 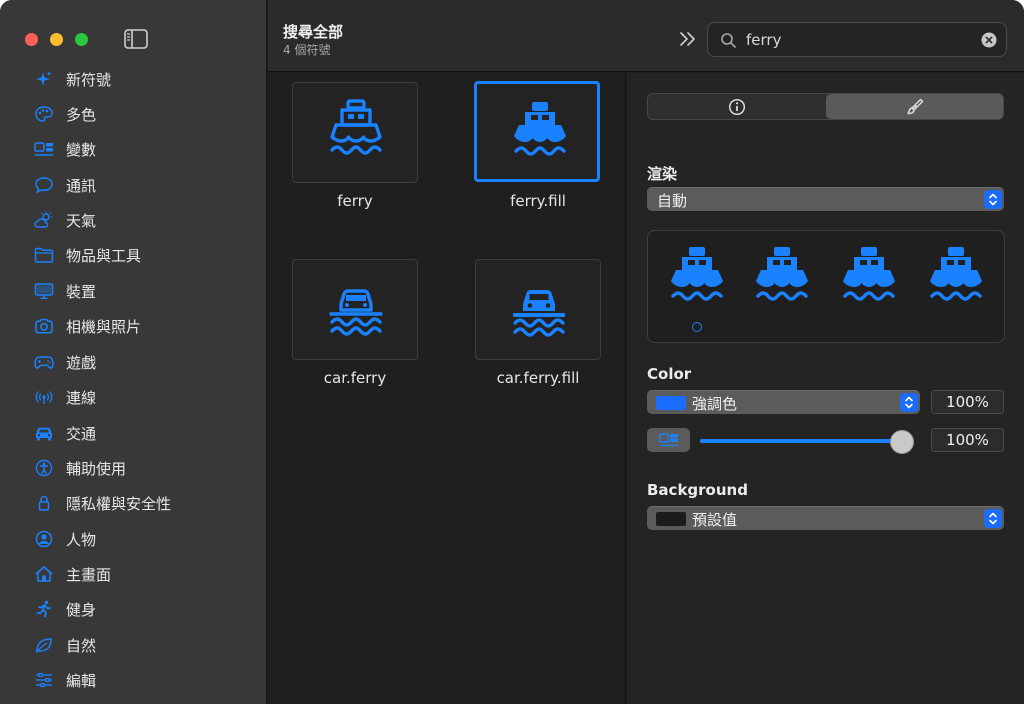 What do you see at coordinates (967, 440) in the screenshot?
I see `opacity-value-field: 100%` at bounding box center [967, 440].